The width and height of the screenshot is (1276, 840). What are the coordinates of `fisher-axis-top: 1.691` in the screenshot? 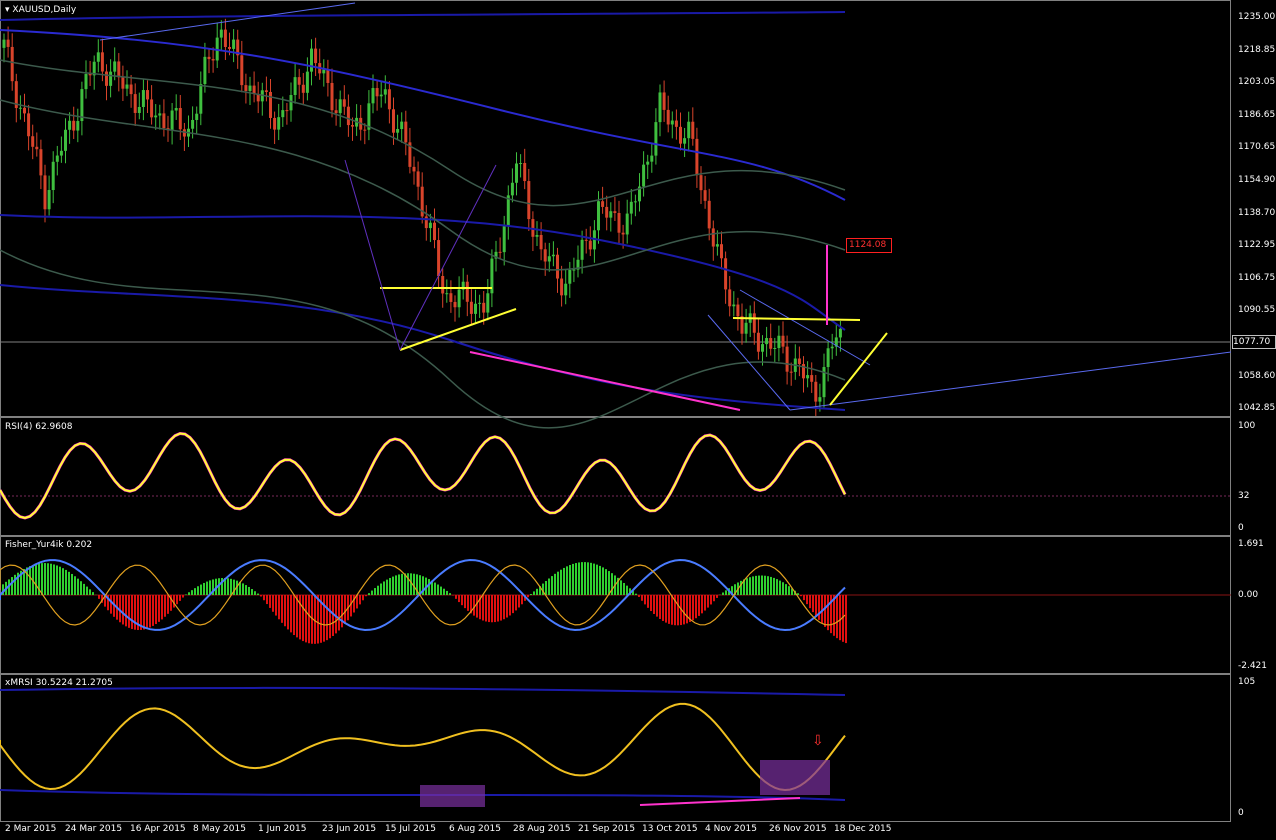 It's located at (1251, 544).